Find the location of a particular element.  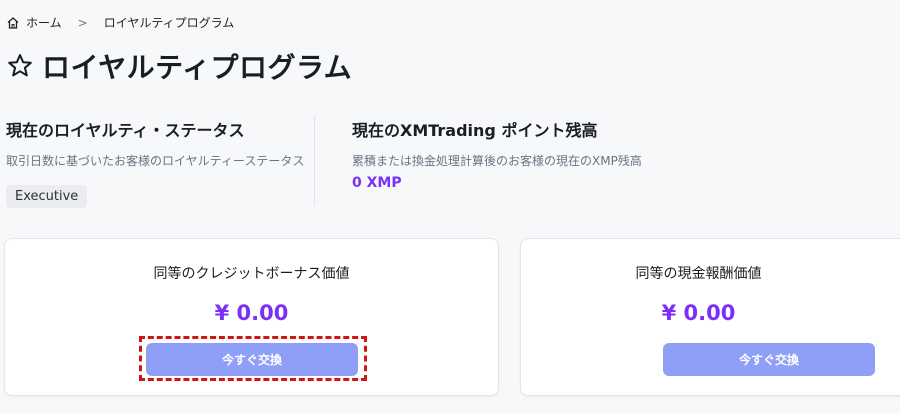

points-balance-description: 累積または換金処理計算後のお客様の現在のXMP残高 is located at coordinates (497, 161).